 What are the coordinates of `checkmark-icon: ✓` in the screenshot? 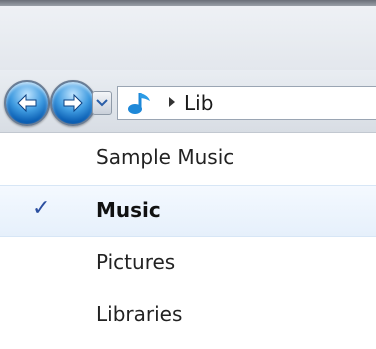 It's located at (41, 208).